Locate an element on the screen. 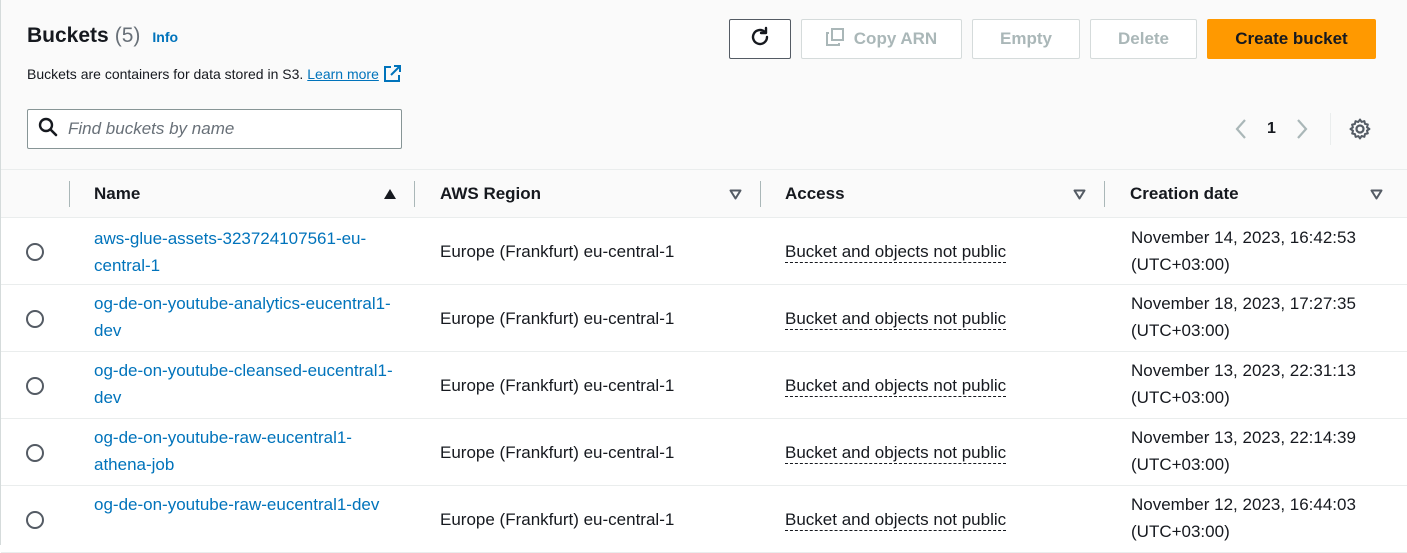 This screenshot has height=553, width=1407. column-name: Name is located at coordinates (117, 194).